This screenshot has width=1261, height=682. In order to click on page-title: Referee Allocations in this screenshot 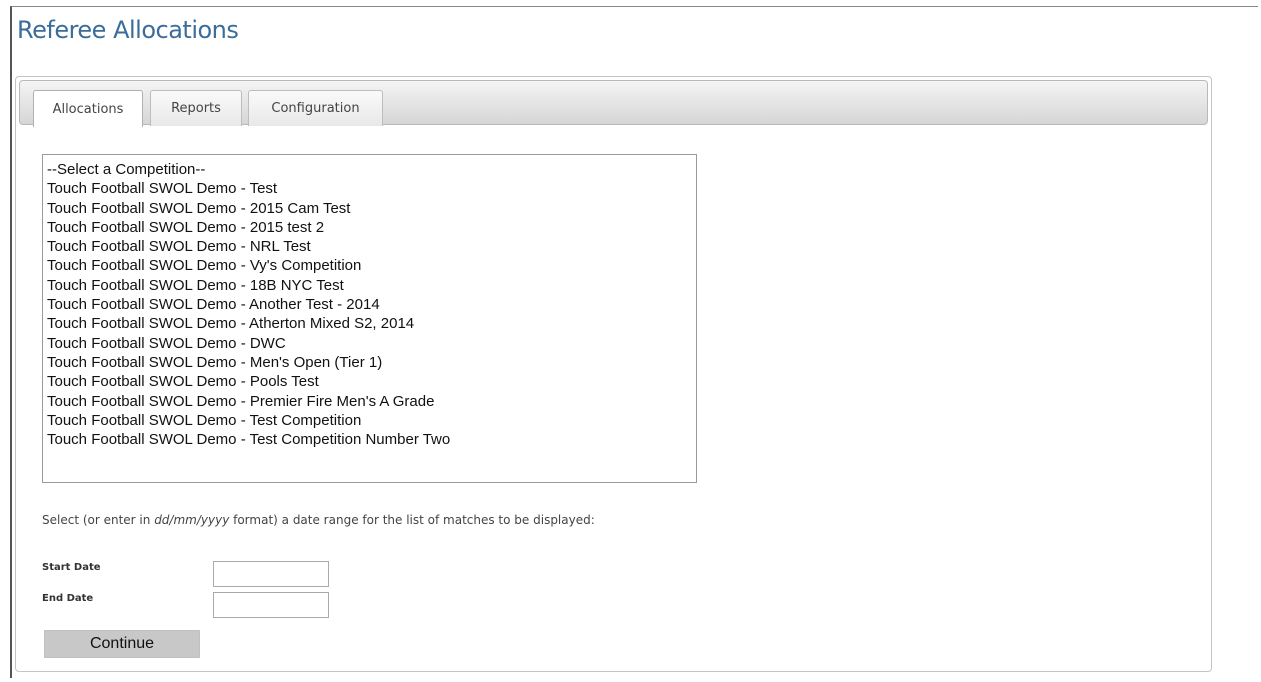, I will do `click(128, 30)`.